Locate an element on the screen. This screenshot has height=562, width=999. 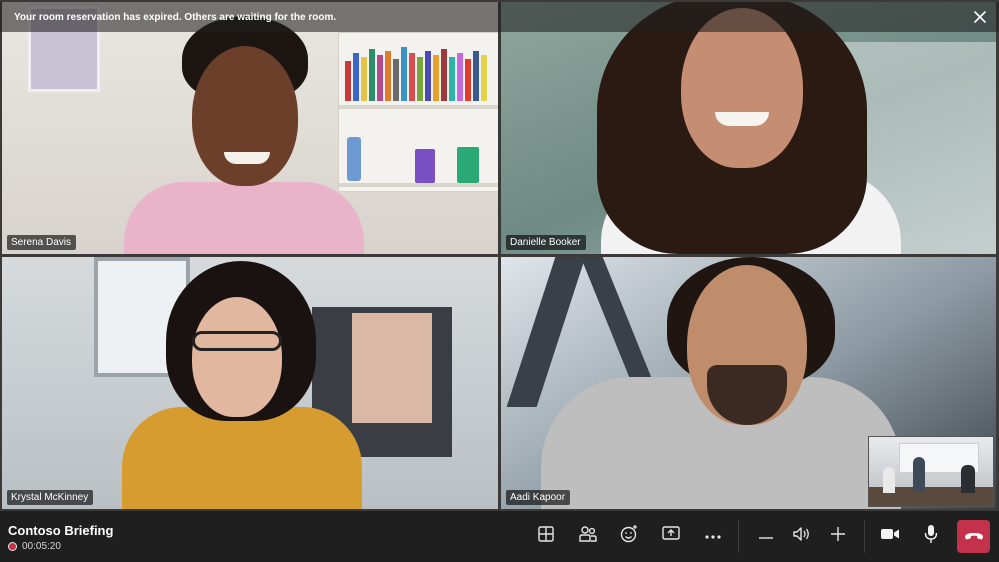
close-icon is located at coordinates (980, 17).